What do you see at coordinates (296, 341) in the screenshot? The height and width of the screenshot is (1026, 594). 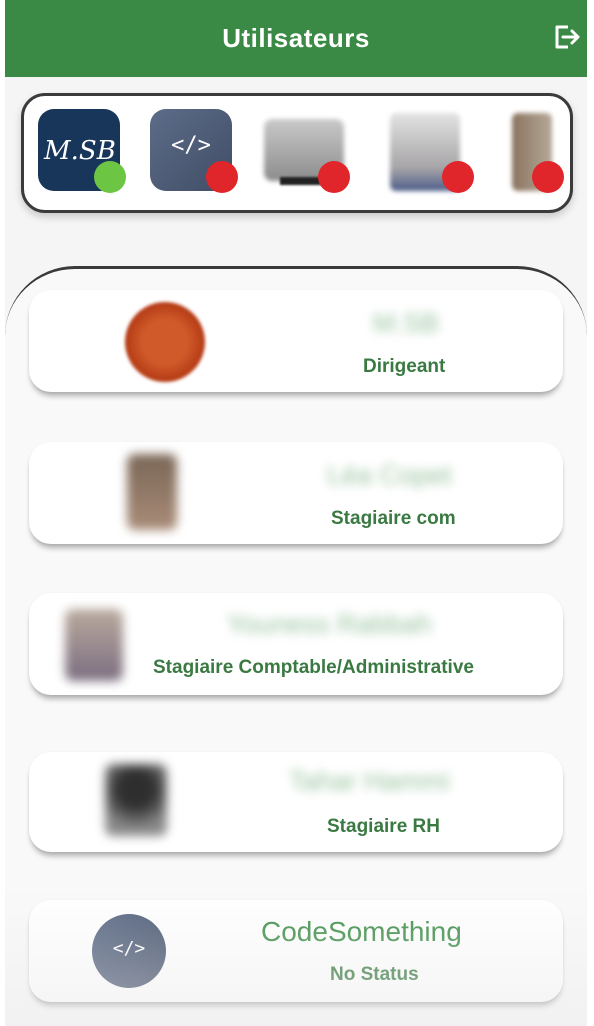 I see `user-card-msb: M.SB Dirigeant` at bounding box center [296, 341].